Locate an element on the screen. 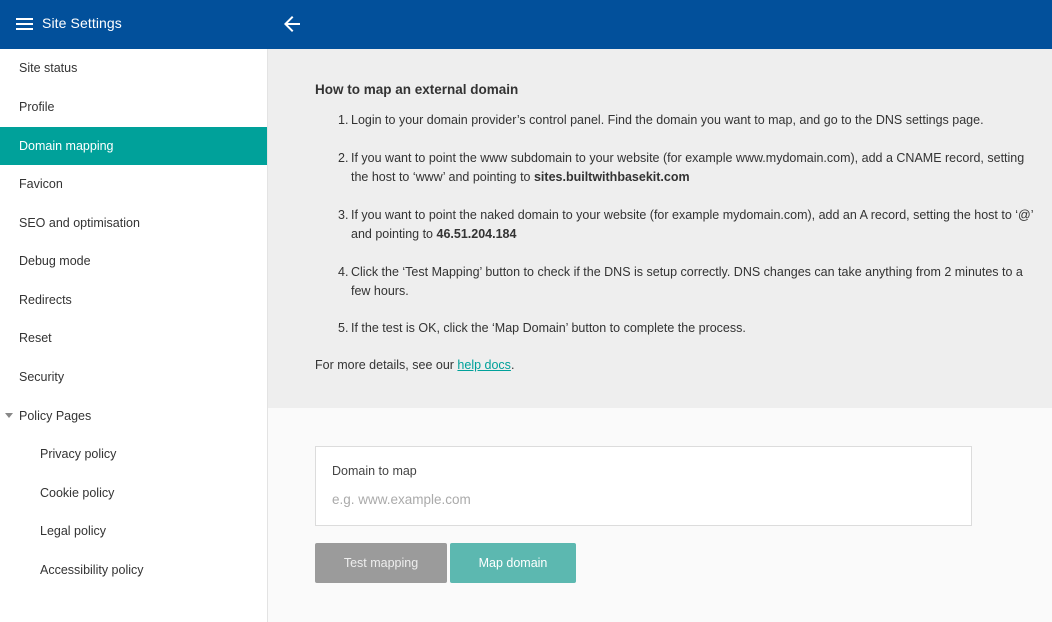  app-title: Site Settings is located at coordinates (82, 23).